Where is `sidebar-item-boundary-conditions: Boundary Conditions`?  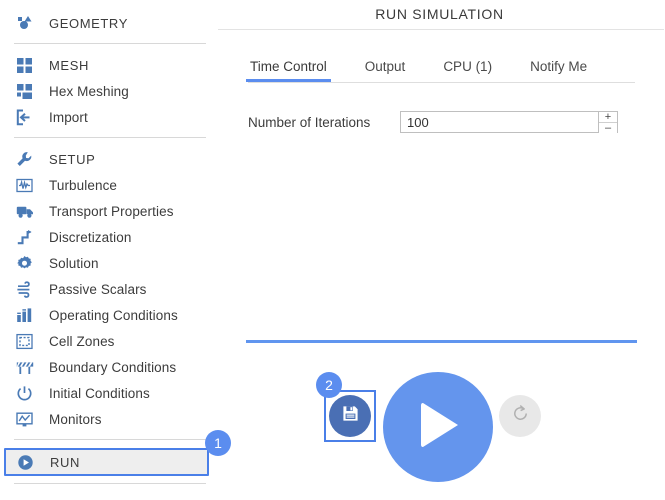
sidebar-item-boundary-conditions: Boundary Conditions is located at coordinates (109, 367).